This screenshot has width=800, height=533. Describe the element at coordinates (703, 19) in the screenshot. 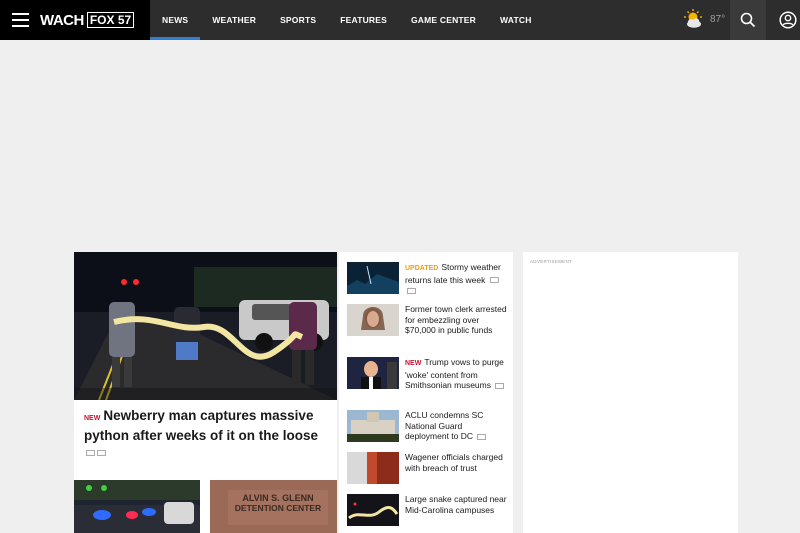

I see `weather-widget: 87°` at that location.